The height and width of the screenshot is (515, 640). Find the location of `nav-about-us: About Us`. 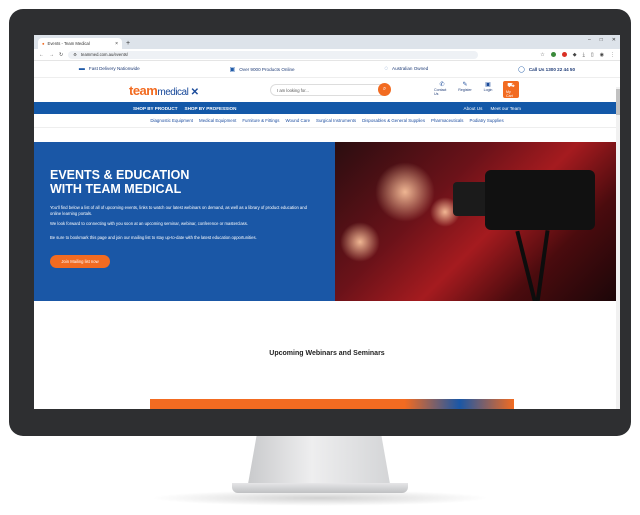

nav-about-us: About Us is located at coordinates (473, 108).